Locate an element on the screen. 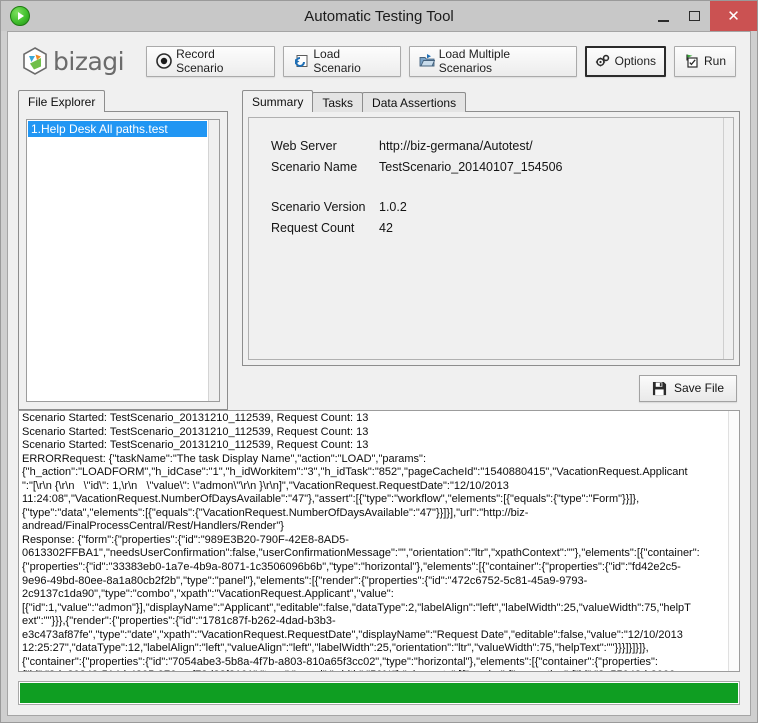  run-button: Run is located at coordinates (705, 61).